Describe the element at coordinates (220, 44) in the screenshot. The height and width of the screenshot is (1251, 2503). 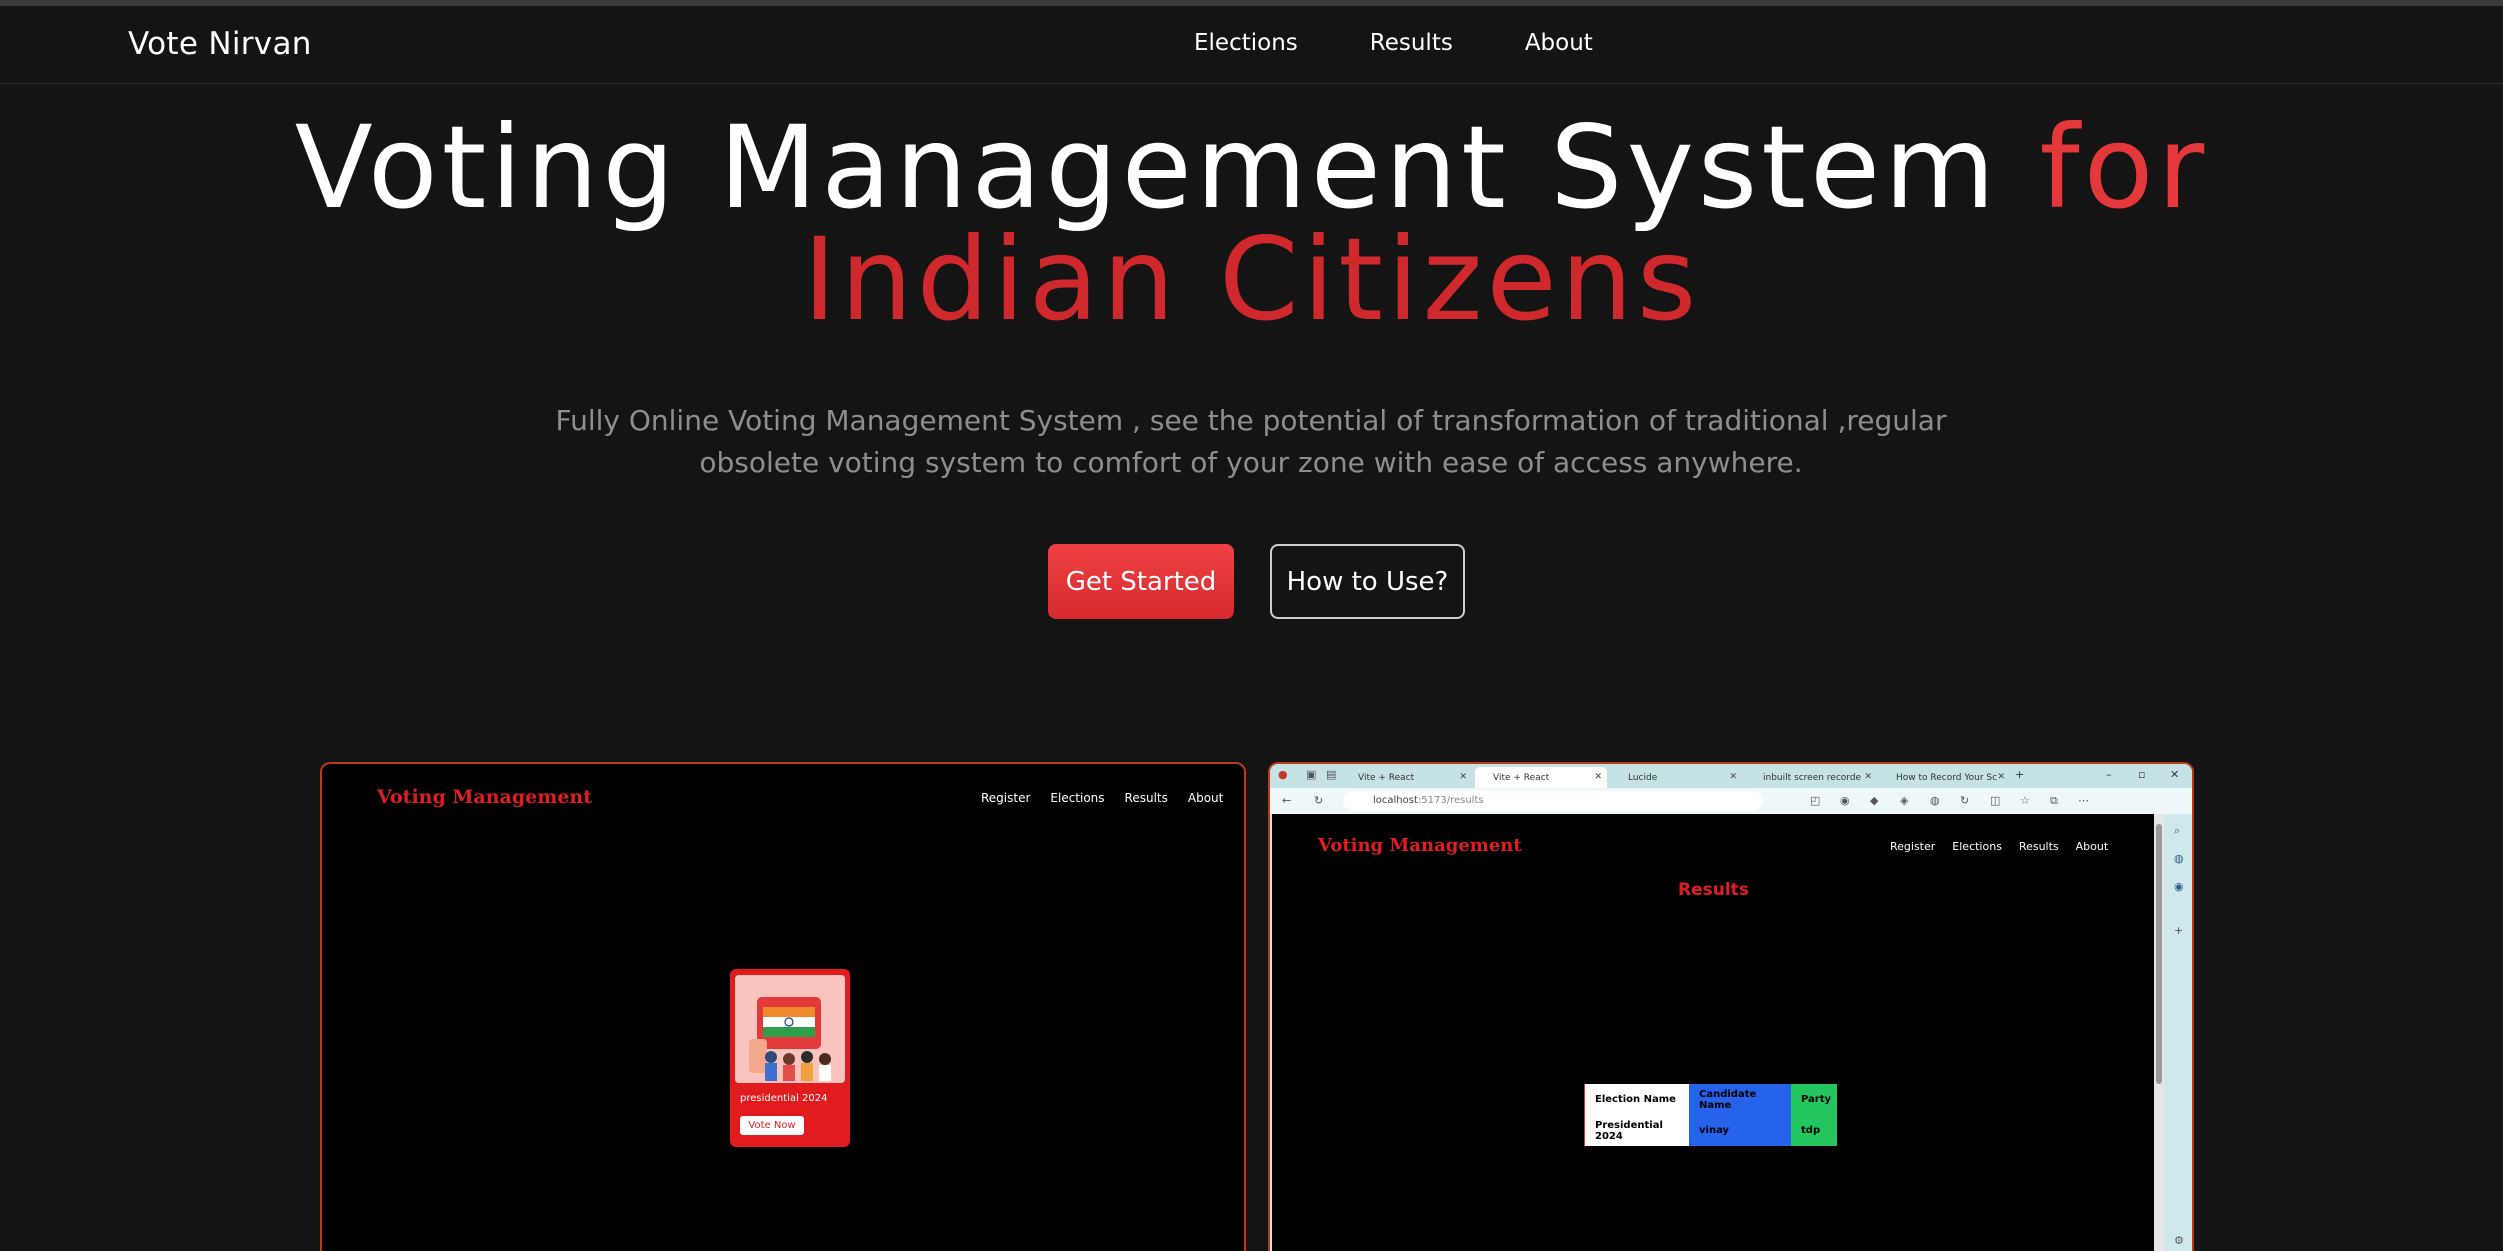
I see `brand-logo: Vote Nirvan` at that location.